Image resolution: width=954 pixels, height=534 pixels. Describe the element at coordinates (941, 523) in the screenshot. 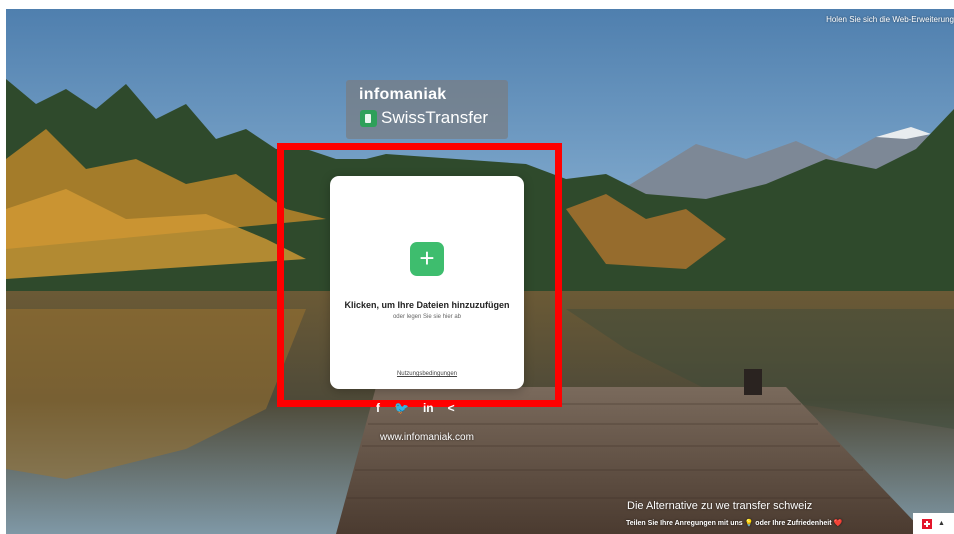

I see `caret-up-icon: ▲` at that location.